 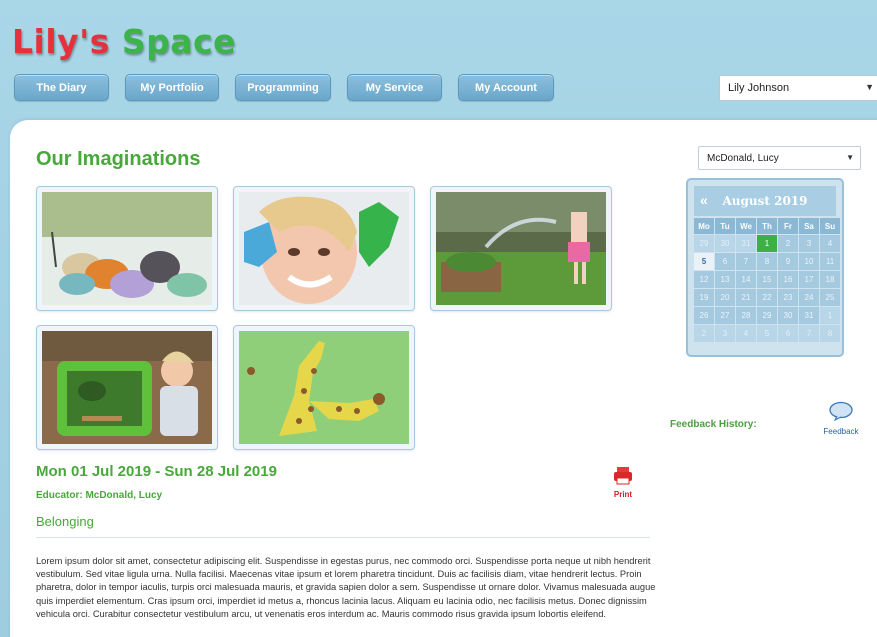 What do you see at coordinates (788, 297) in the screenshot?
I see `calendar-day: 23` at bounding box center [788, 297].